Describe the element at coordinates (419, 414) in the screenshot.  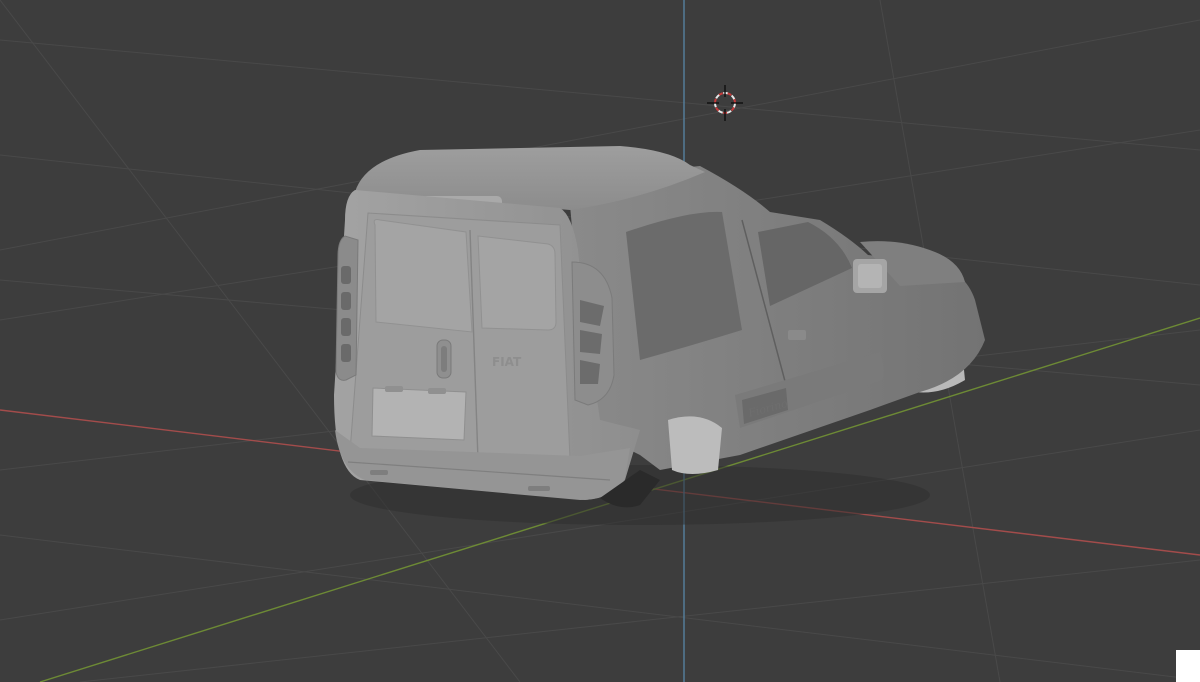
I see `license-plate-recess` at that location.